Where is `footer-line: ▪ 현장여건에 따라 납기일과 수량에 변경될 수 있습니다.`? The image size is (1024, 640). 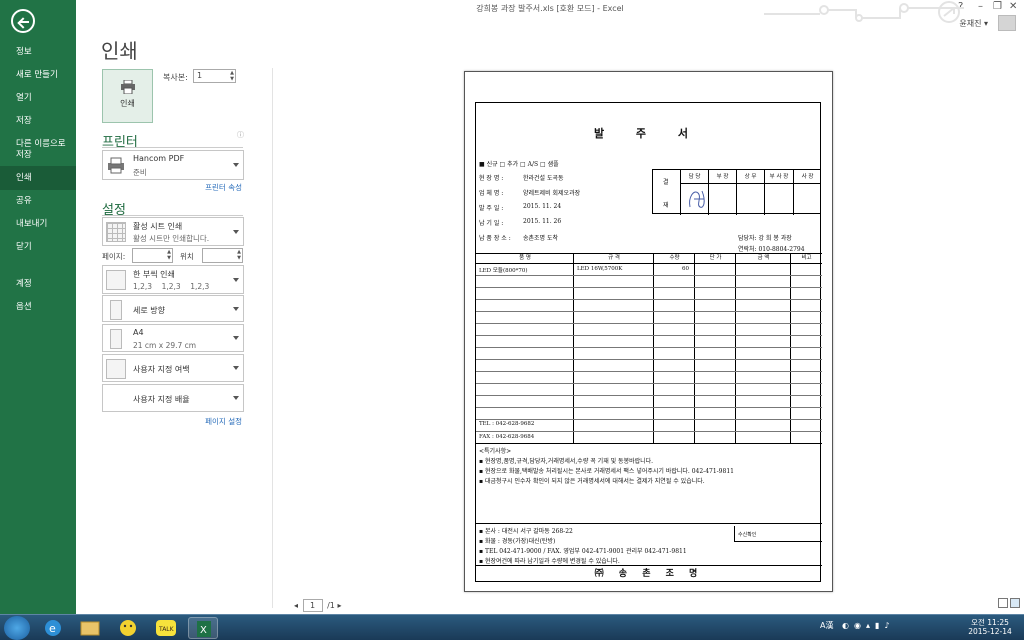 footer-line: ▪ 현장여건에 따라 납기일과 수량에 변경될 수 있습니다. is located at coordinates (549, 561).